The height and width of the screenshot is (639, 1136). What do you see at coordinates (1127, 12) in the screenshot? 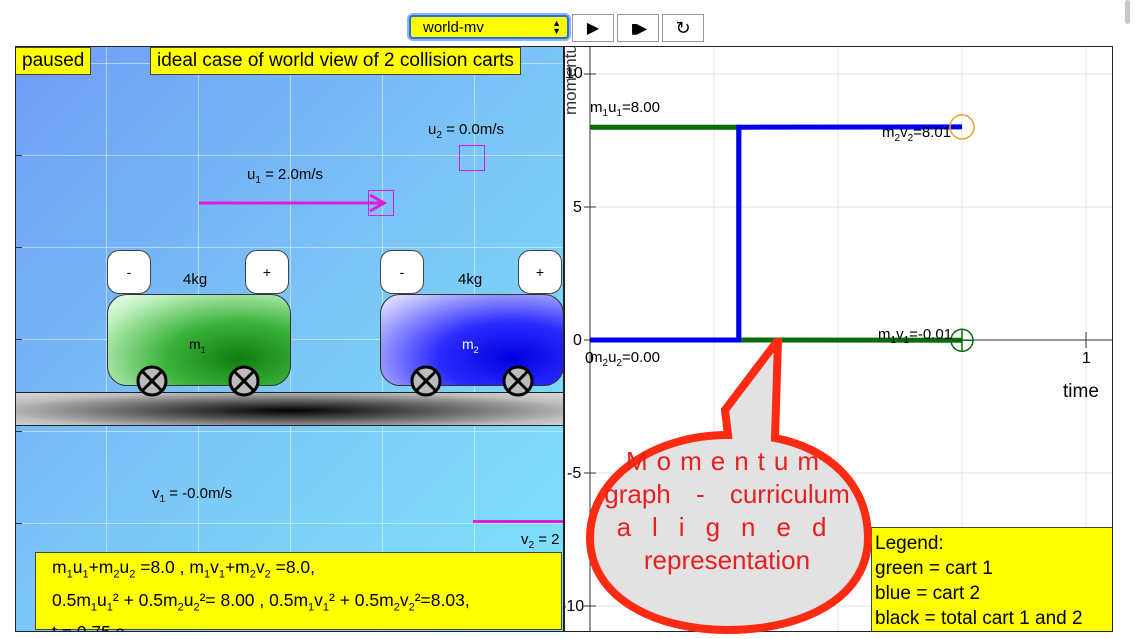
I see `page-scrollbar` at bounding box center [1127, 12].